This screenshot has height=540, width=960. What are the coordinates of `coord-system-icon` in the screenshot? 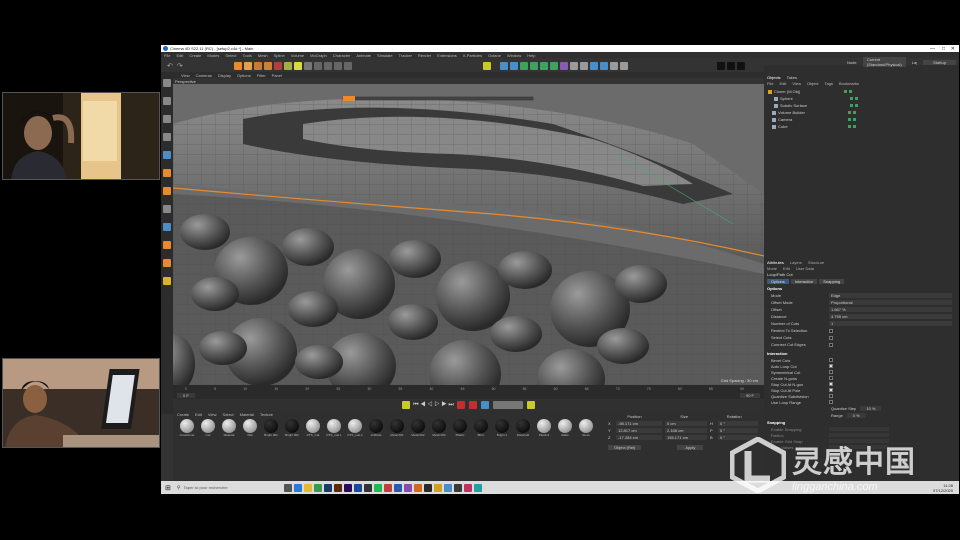 It's located at (307, 65).